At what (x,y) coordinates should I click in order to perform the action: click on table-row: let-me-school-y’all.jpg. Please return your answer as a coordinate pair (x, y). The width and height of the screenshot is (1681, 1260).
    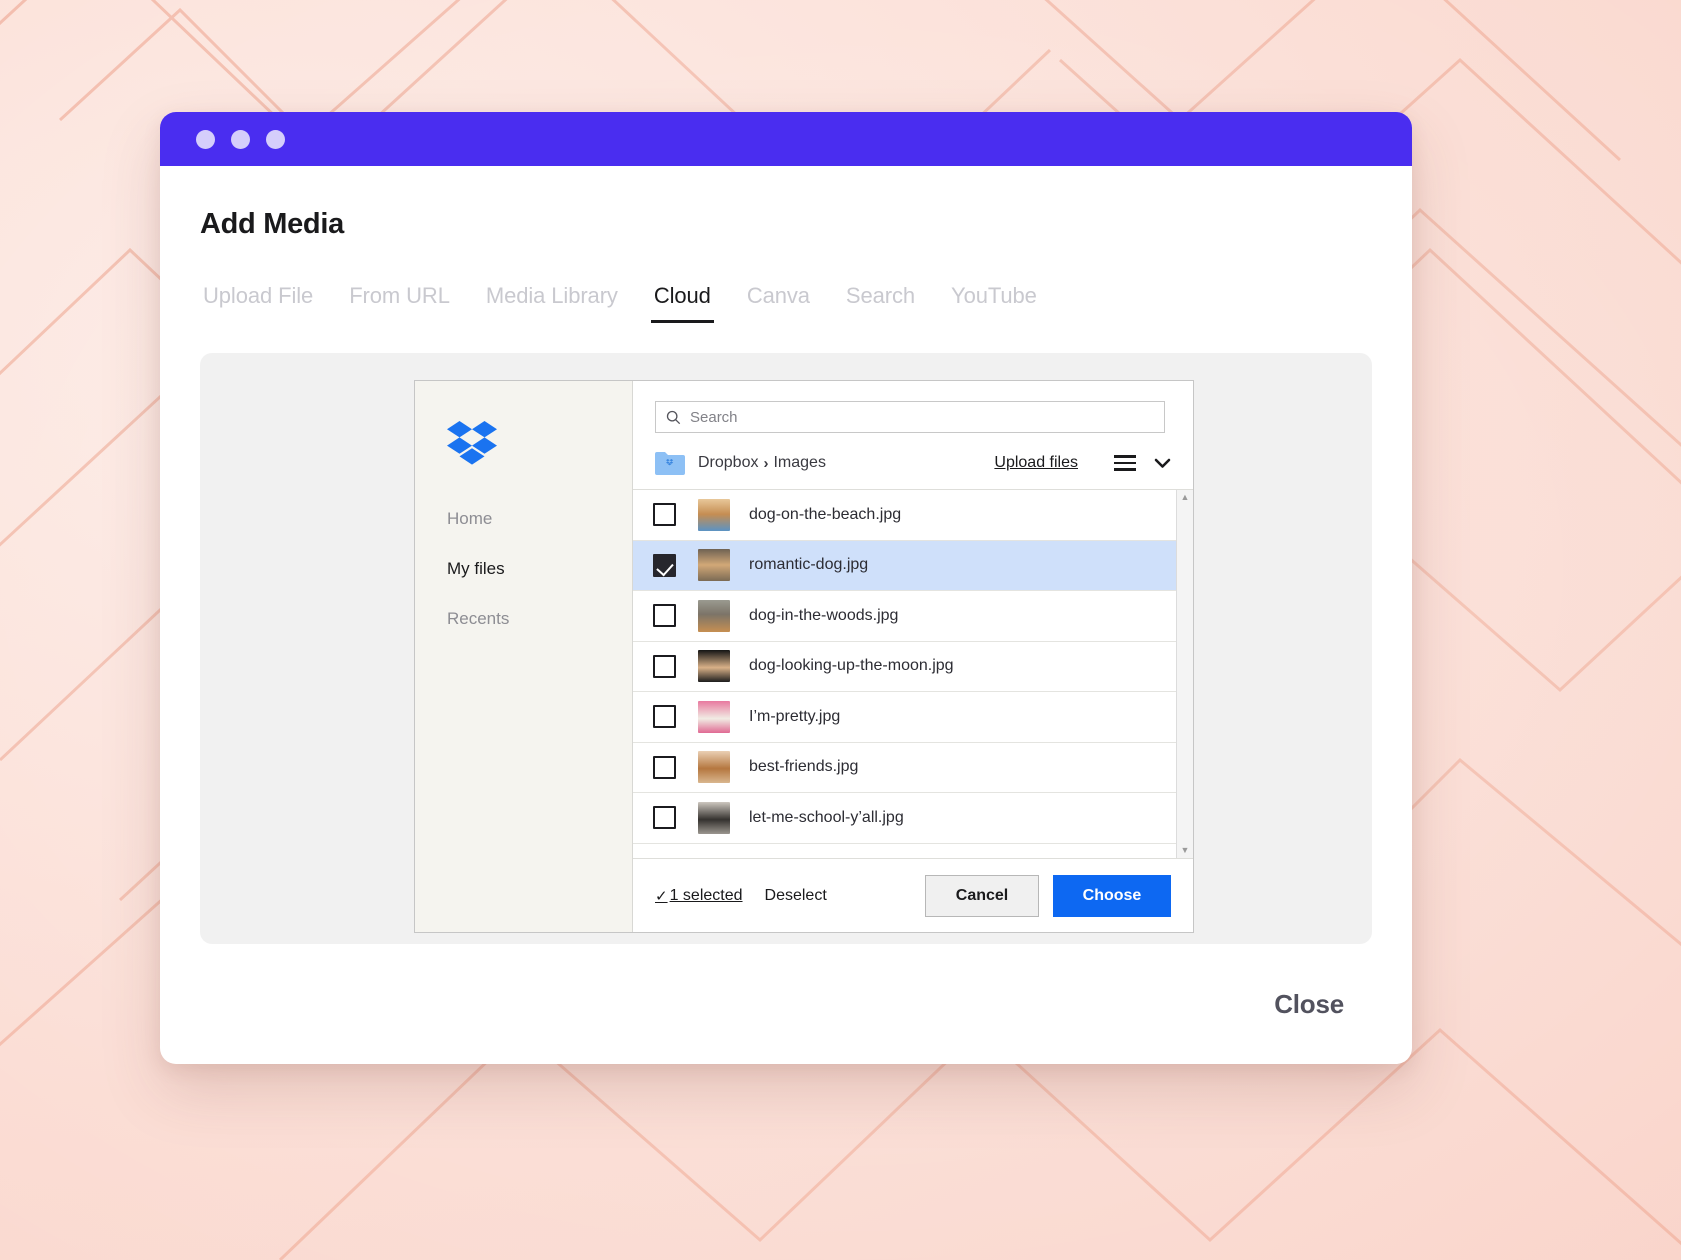
    Looking at the image, I should click on (904, 818).